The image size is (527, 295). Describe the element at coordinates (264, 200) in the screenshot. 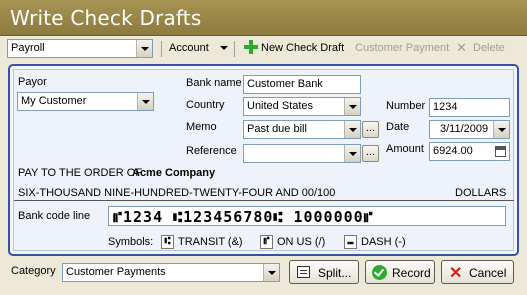

I see `divider` at that location.